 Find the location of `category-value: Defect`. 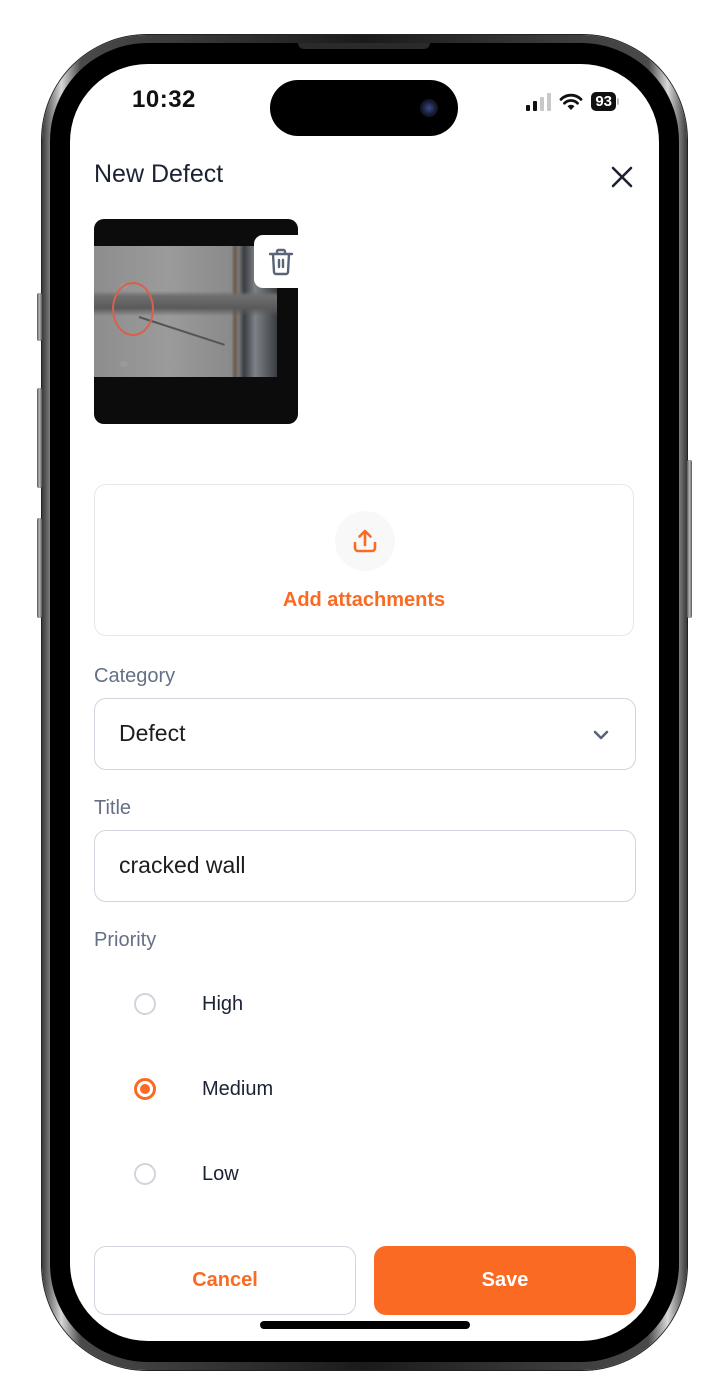

category-value: Defect is located at coordinates (152, 733).